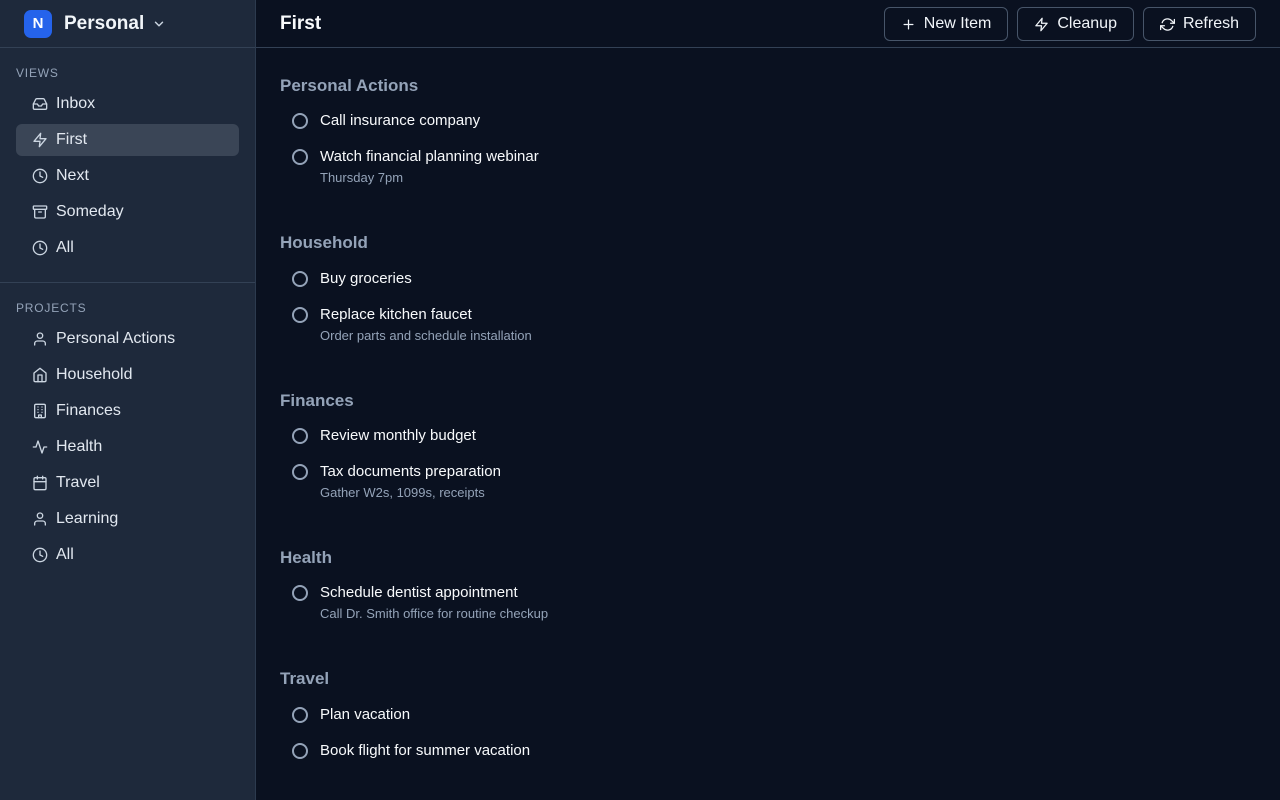  What do you see at coordinates (94, 374) in the screenshot?
I see `sidebar-item-label: Household` at bounding box center [94, 374].